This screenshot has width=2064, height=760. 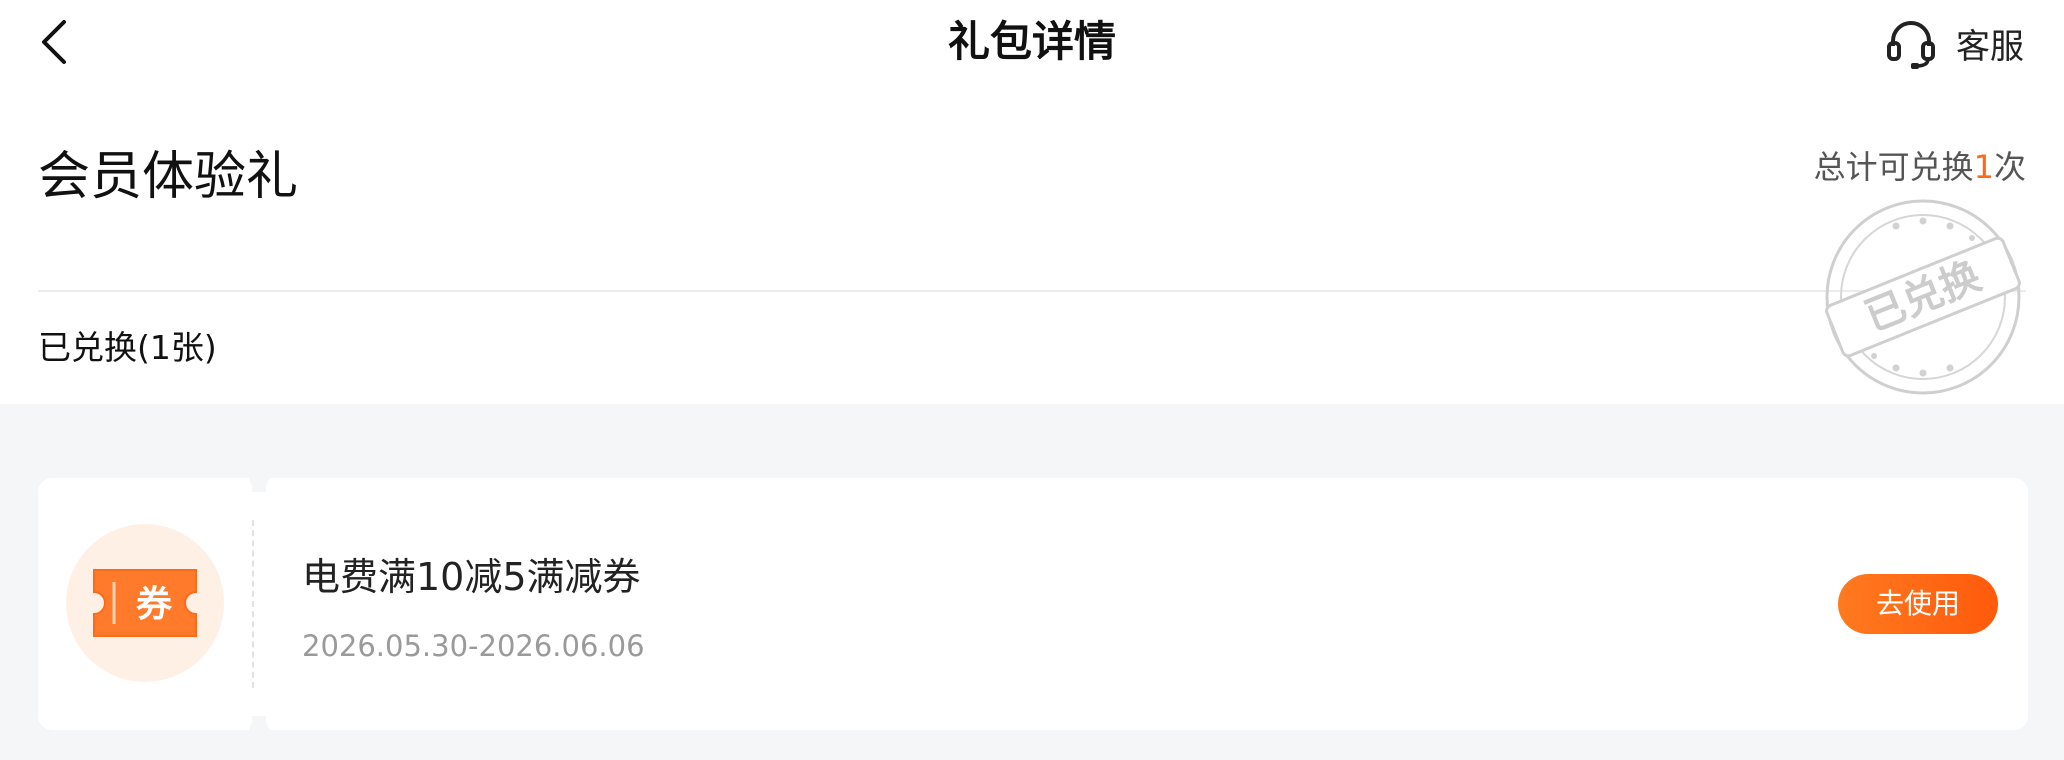 I want to click on use-coupon-button: 去使用, so click(x=1918, y=604).